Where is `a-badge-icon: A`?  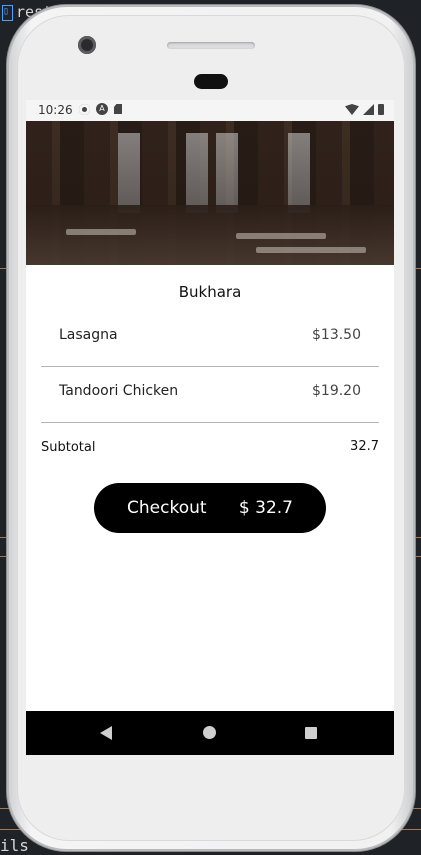 a-badge-icon: A is located at coordinates (102, 109).